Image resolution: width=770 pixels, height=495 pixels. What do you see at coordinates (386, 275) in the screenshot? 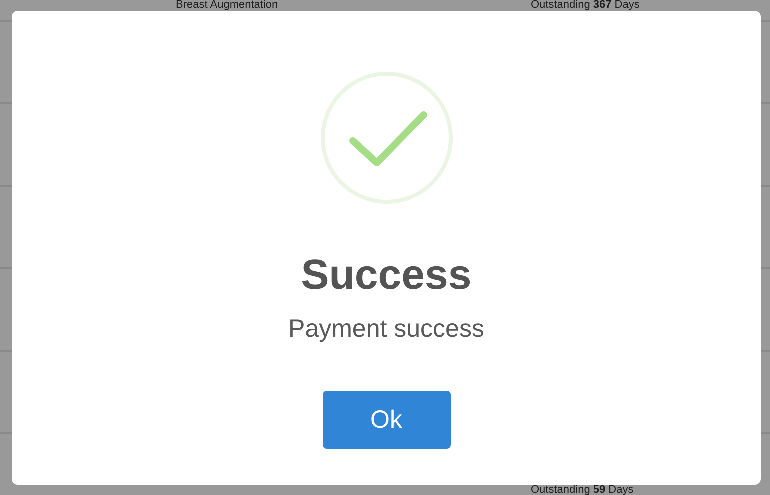
I see `dialog-title: Success` at bounding box center [386, 275].